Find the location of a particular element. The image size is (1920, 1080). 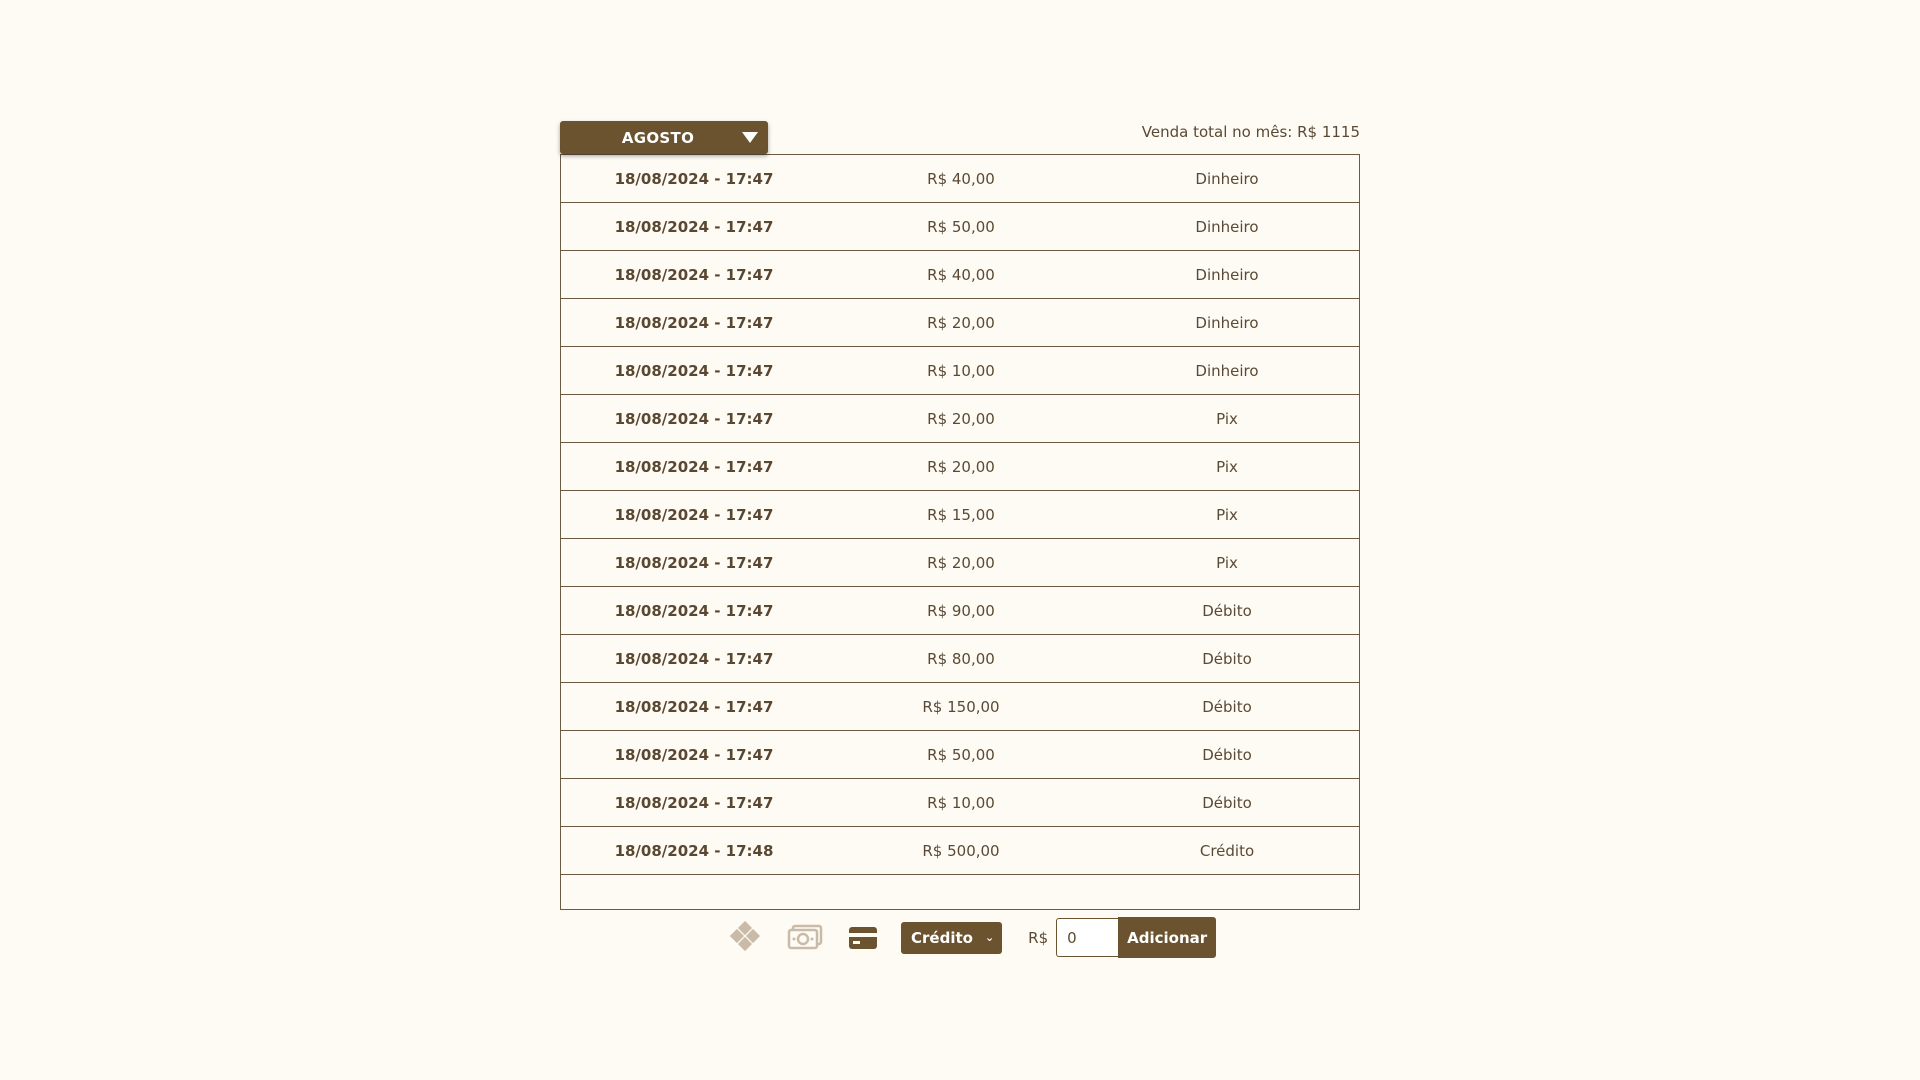

caret-down-icon is located at coordinates (750, 137).